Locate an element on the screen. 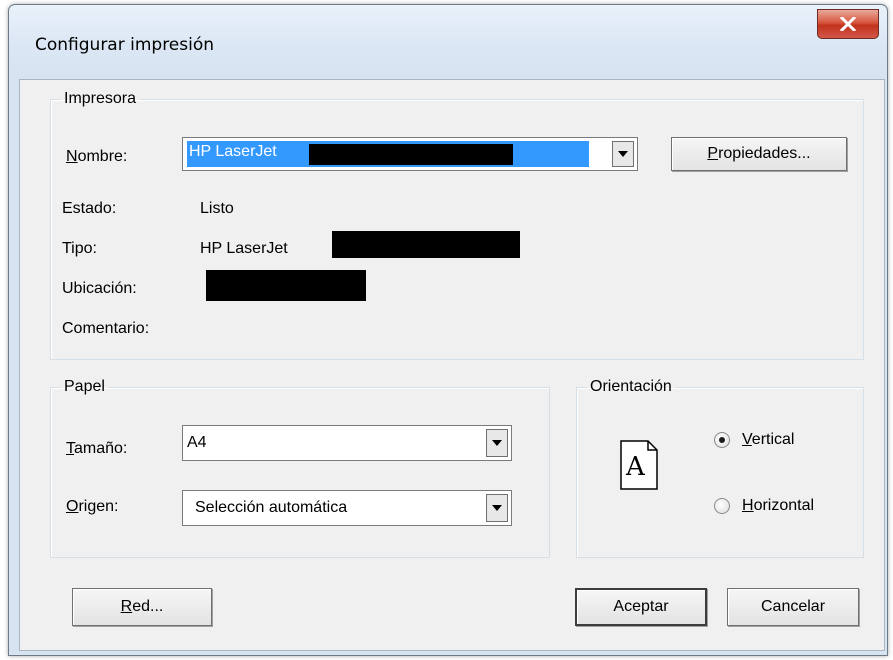  horizontal-label: Horizontal is located at coordinates (778, 506).